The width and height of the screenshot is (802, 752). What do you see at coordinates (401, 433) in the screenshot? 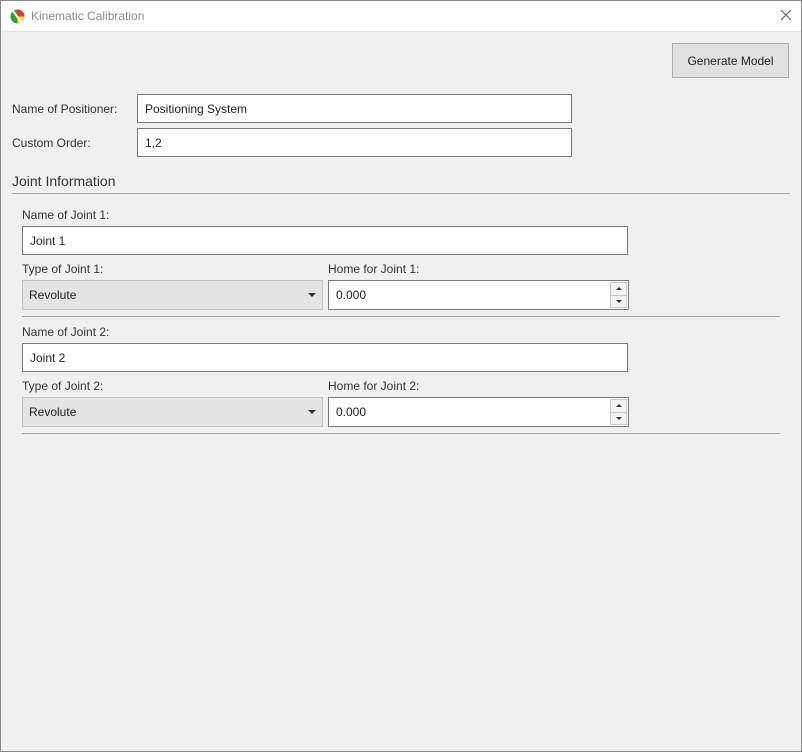
I see `joint-2-divider` at bounding box center [401, 433].